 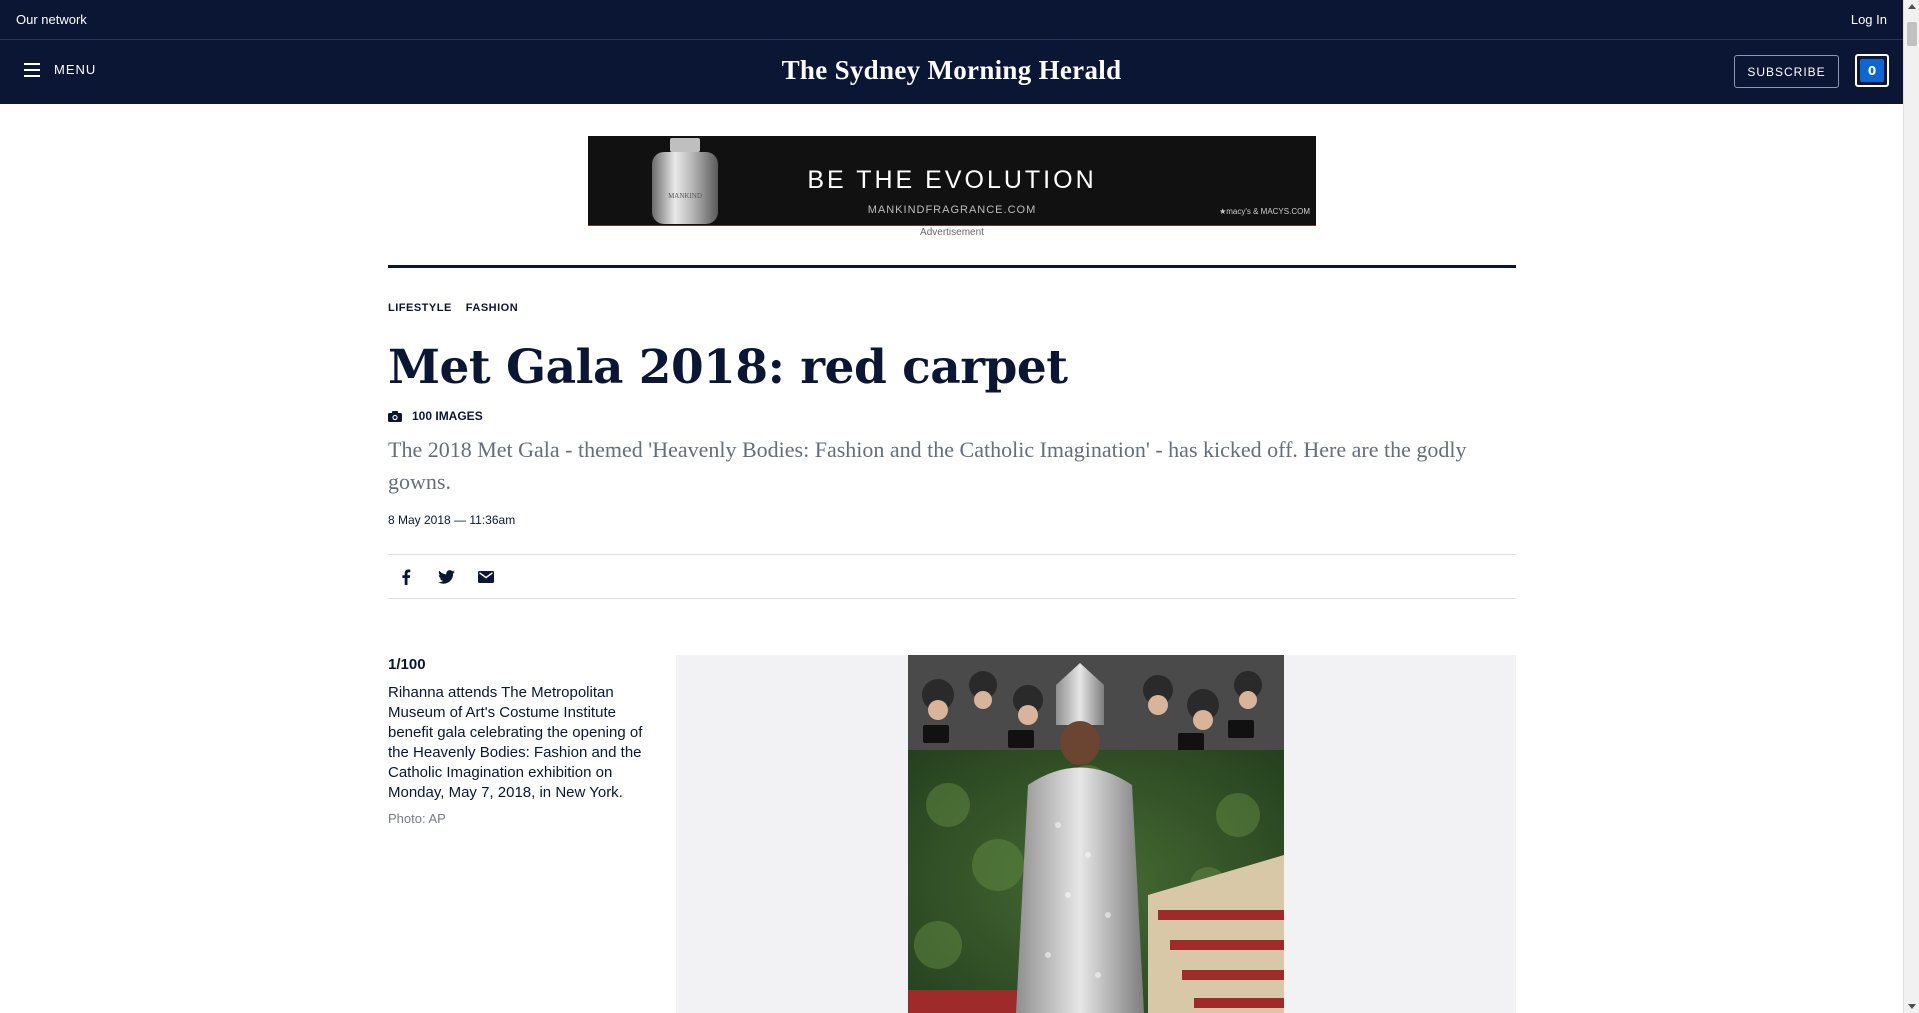 What do you see at coordinates (486, 577) in the screenshot?
I see `email-icon` at bounding box center [486, 577].